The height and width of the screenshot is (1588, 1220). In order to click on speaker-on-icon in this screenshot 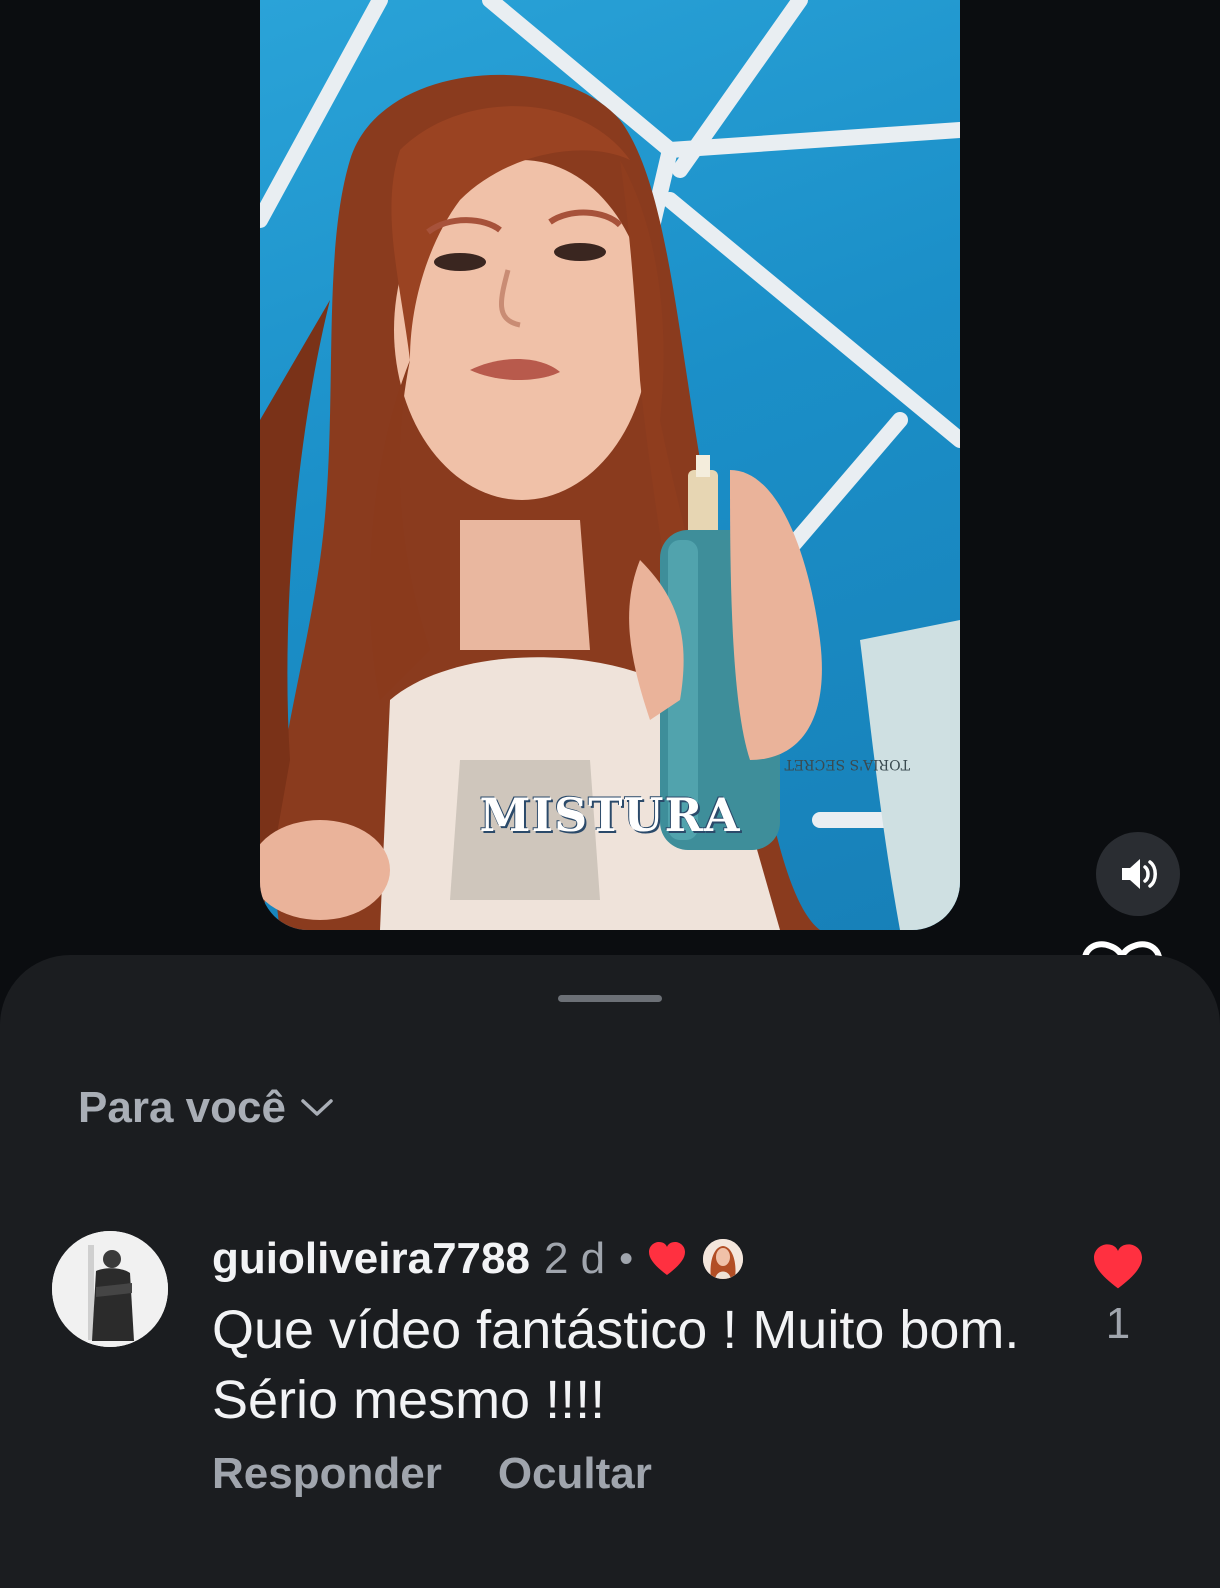, I will do `click(1139, 874)`.